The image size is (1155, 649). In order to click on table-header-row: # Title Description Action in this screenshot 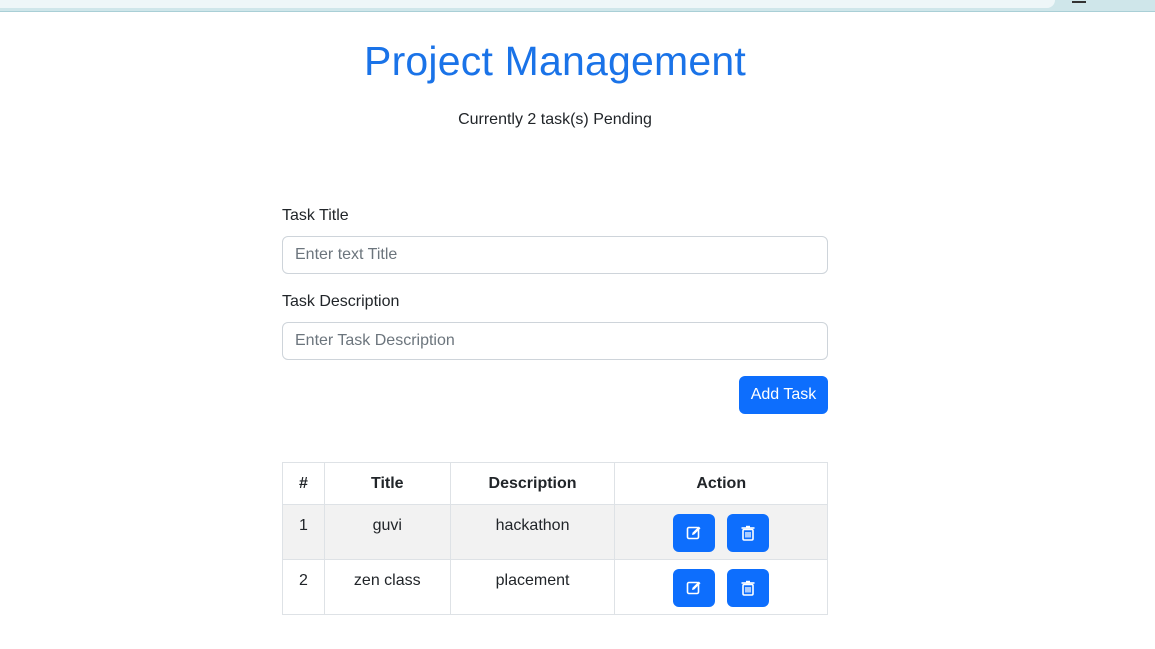, I will do `click(555, 483)`.